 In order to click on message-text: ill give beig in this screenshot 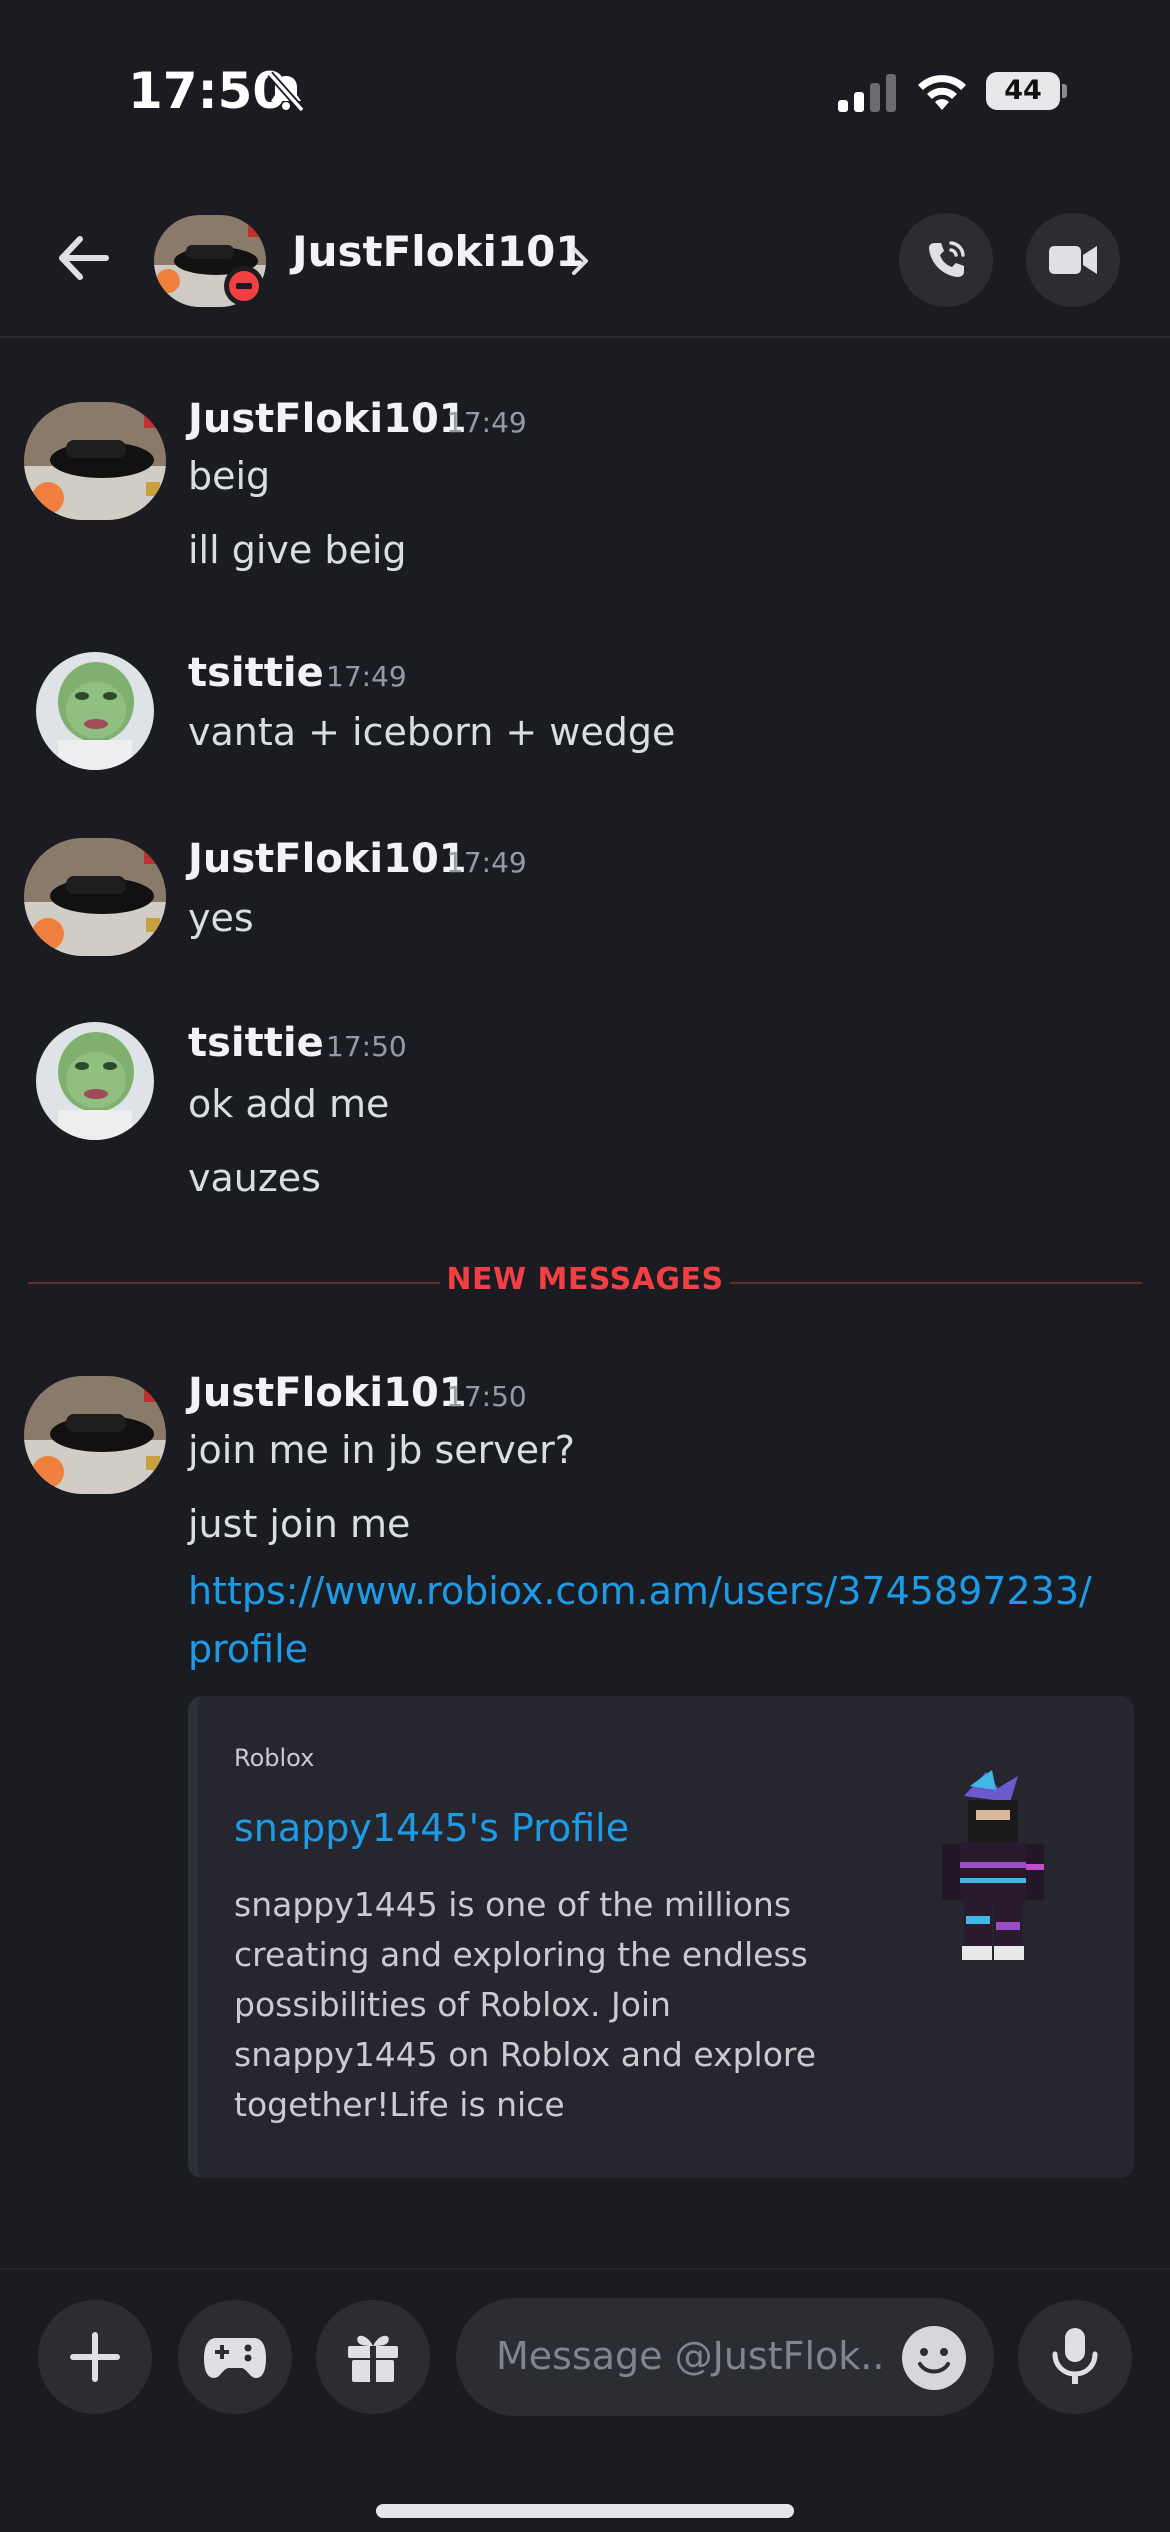, I will do `click(297, 550)`.